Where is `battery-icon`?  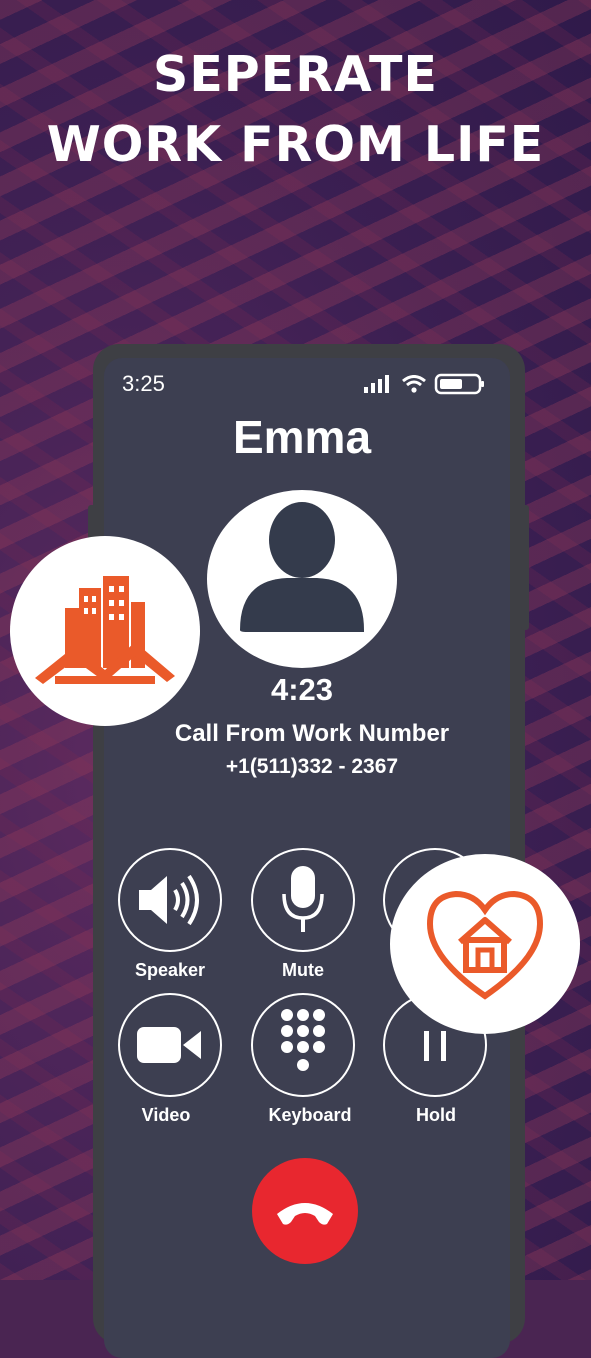 battery-icon is located at coordinates (459, 384).